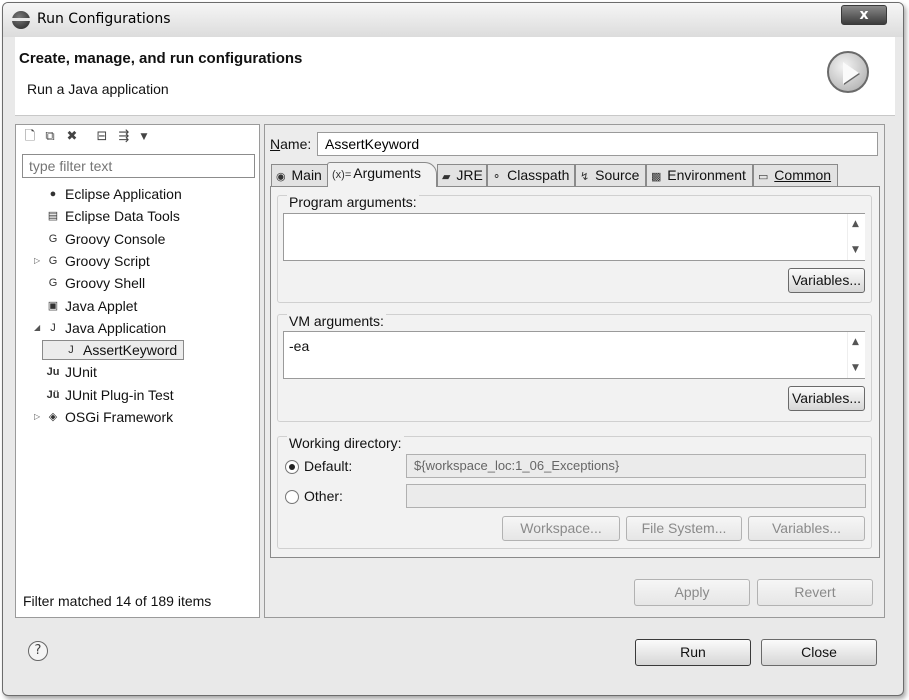 The width and height of the screenshot is (909, 700). I want to click on name-input, so click(597, 144).